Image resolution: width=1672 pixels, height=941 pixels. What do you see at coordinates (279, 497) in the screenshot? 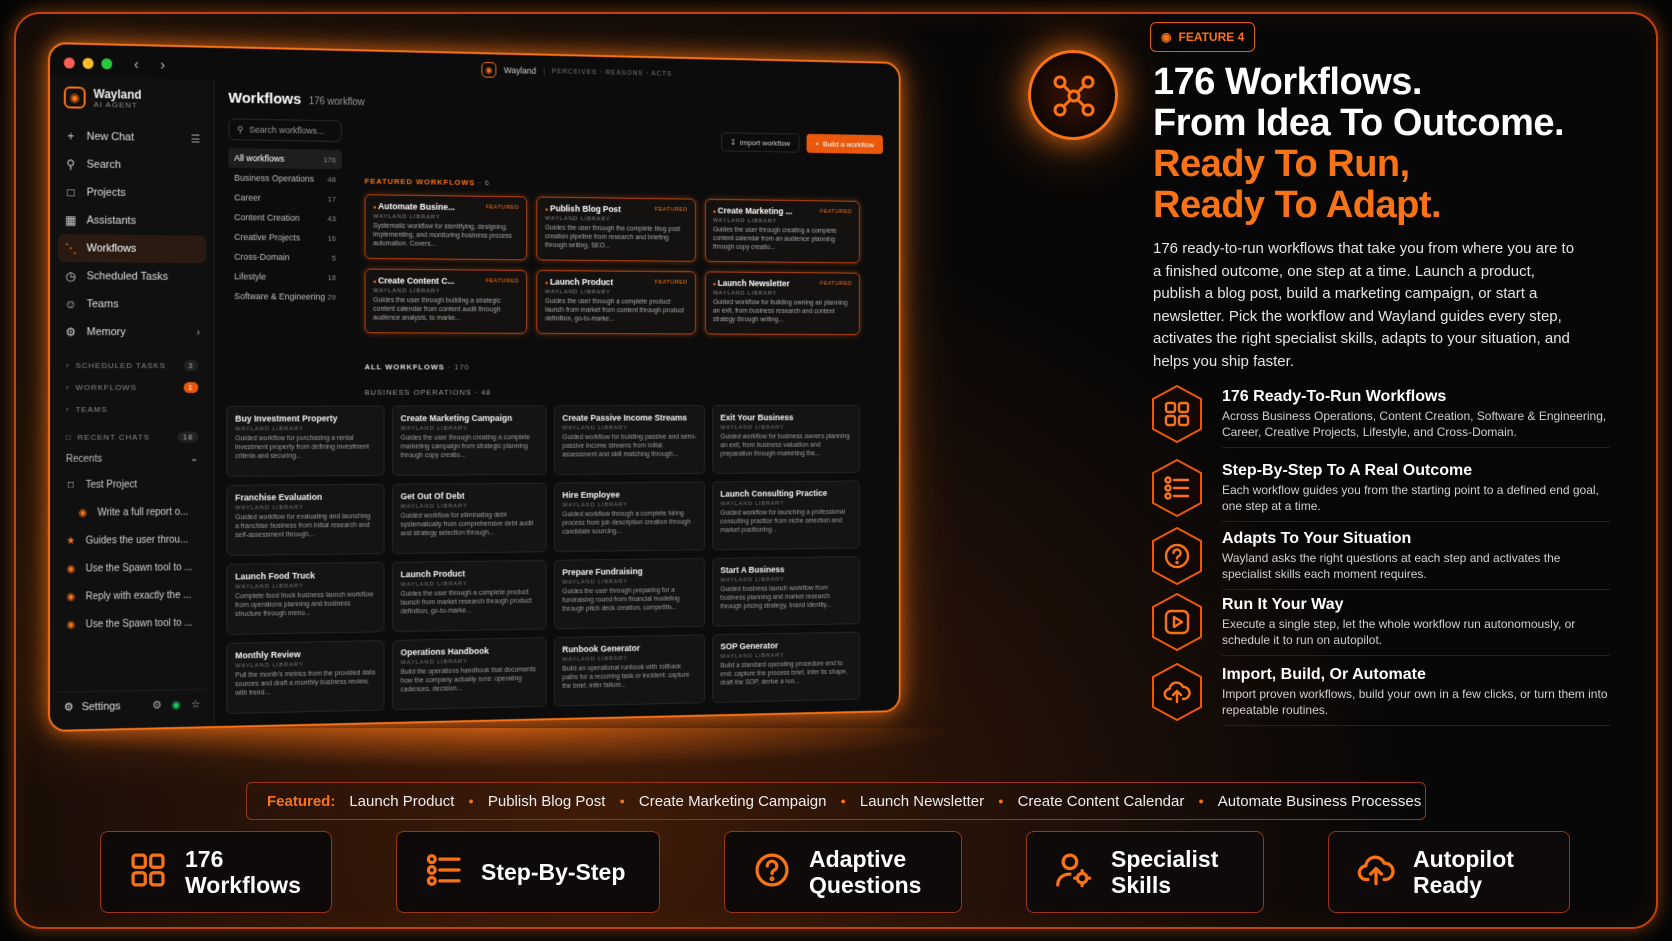
I see `card-title: Franchise Evaluation` at bounding box center [279, 497].